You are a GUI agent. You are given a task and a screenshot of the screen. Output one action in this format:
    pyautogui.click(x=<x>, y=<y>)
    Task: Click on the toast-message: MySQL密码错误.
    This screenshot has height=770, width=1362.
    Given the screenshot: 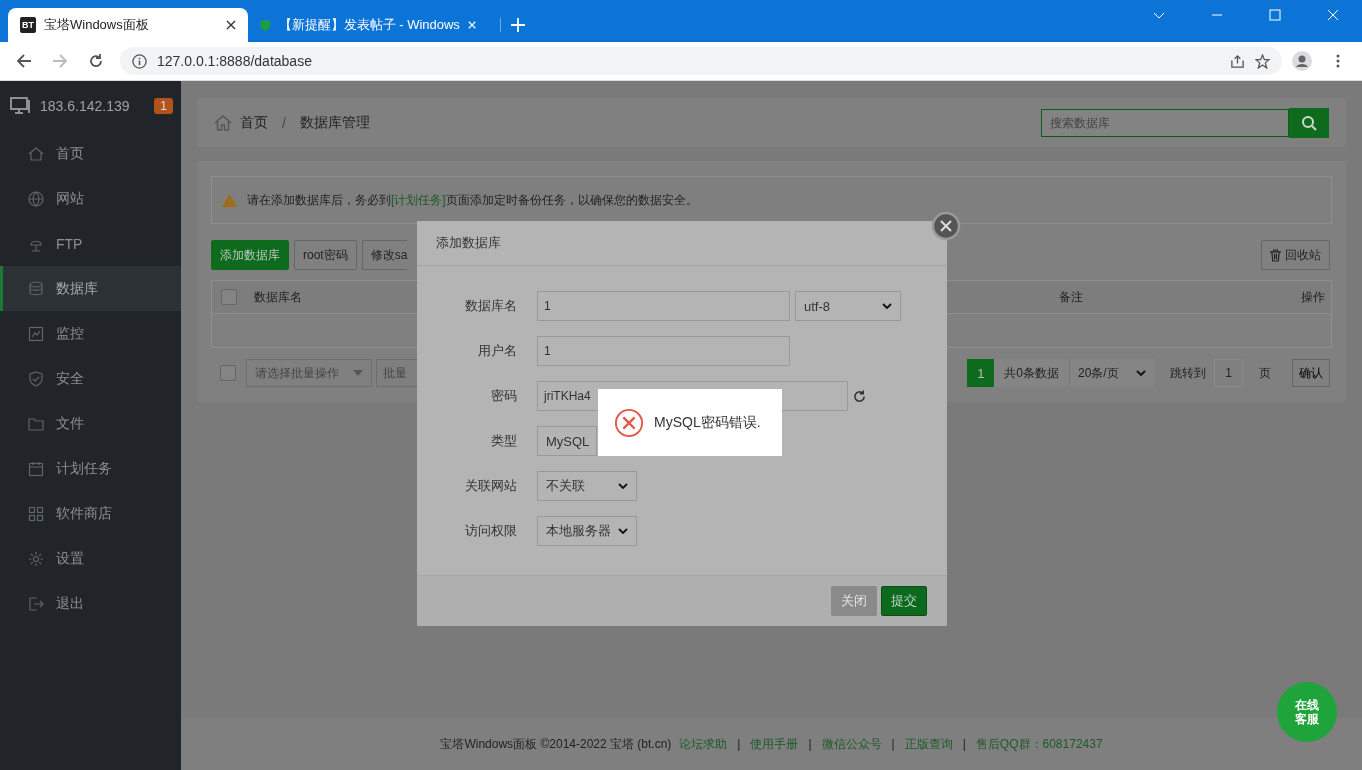 What is the action you would take?
    pyautogui.click(x=707, y=422)
    